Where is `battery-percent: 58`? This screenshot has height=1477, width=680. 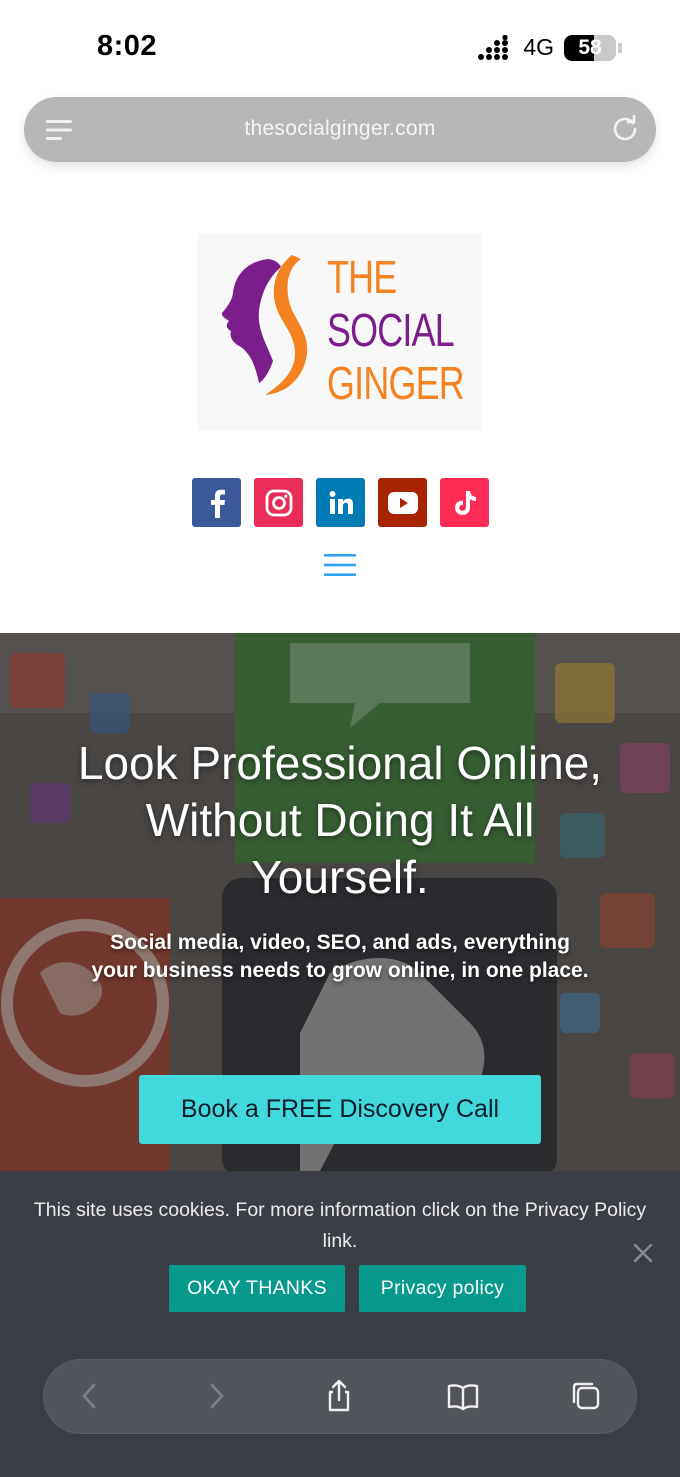 battery-percent: 58 is located at coordinates (590, 47).